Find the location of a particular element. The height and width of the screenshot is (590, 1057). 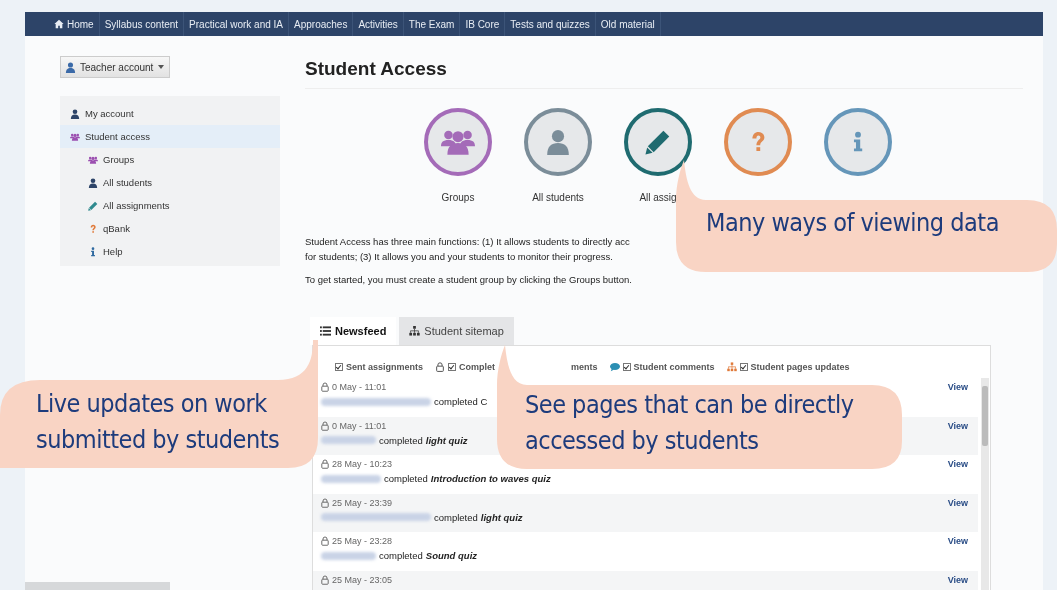

filter-label: Student comments is located at coordinates (674, 367).